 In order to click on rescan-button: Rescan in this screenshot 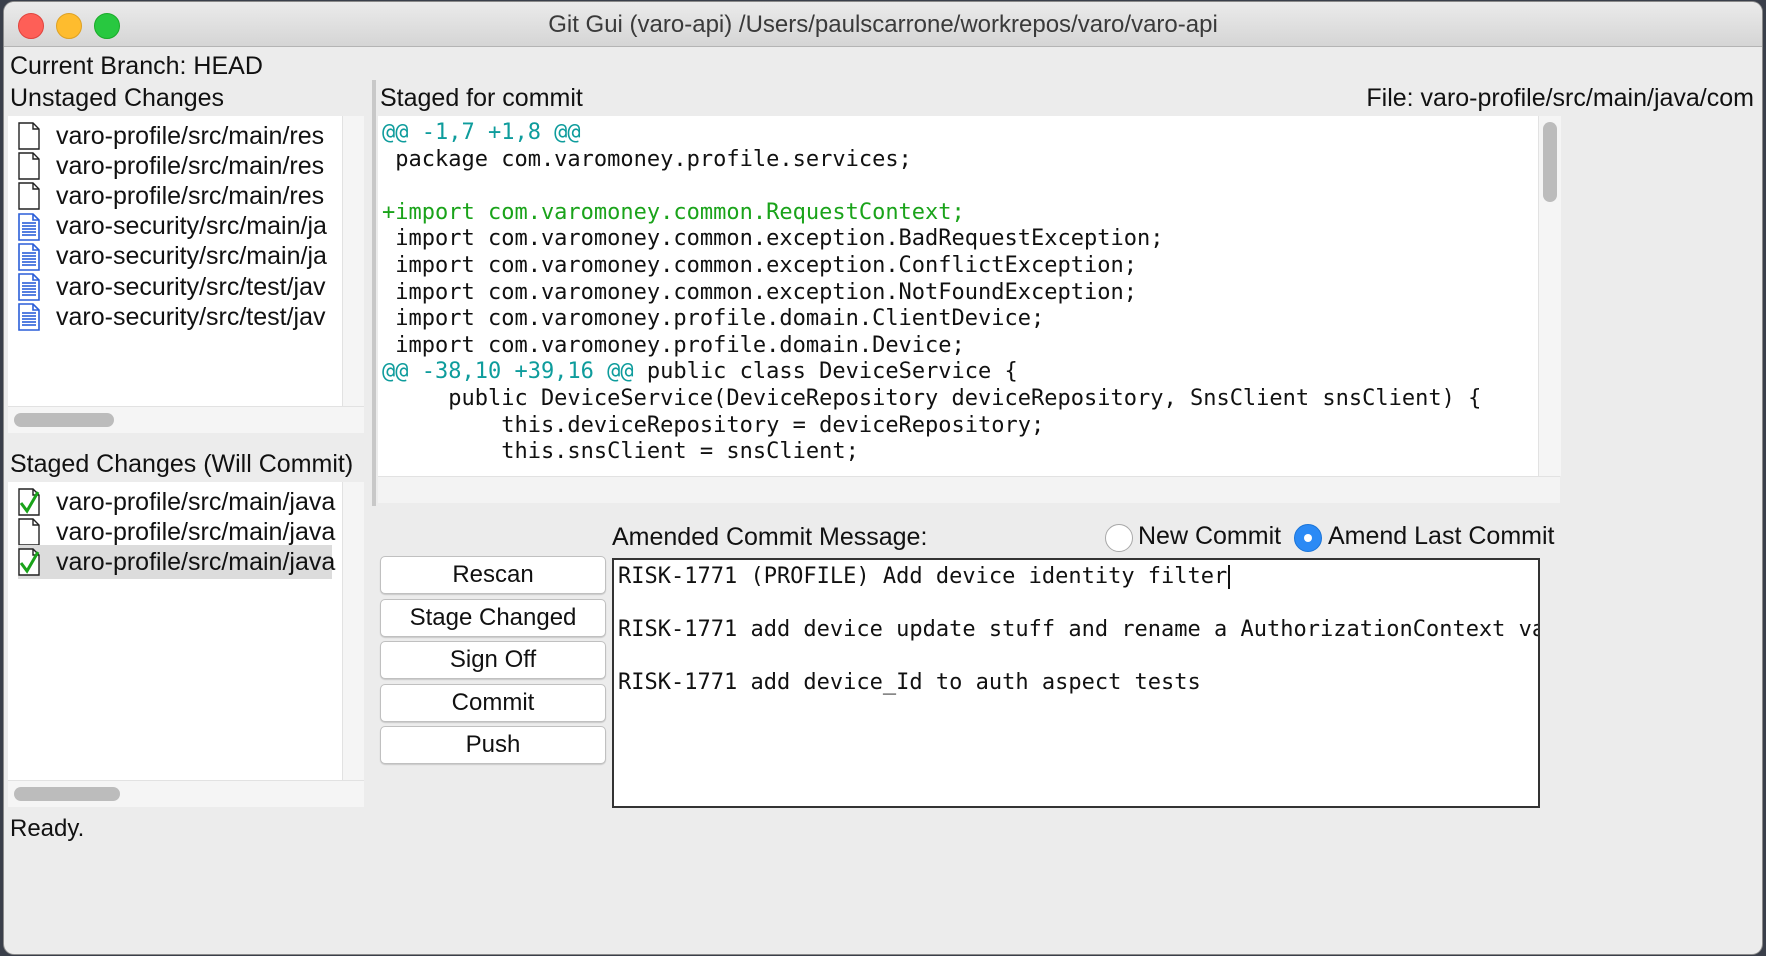, I will do `click(493, 575)`.